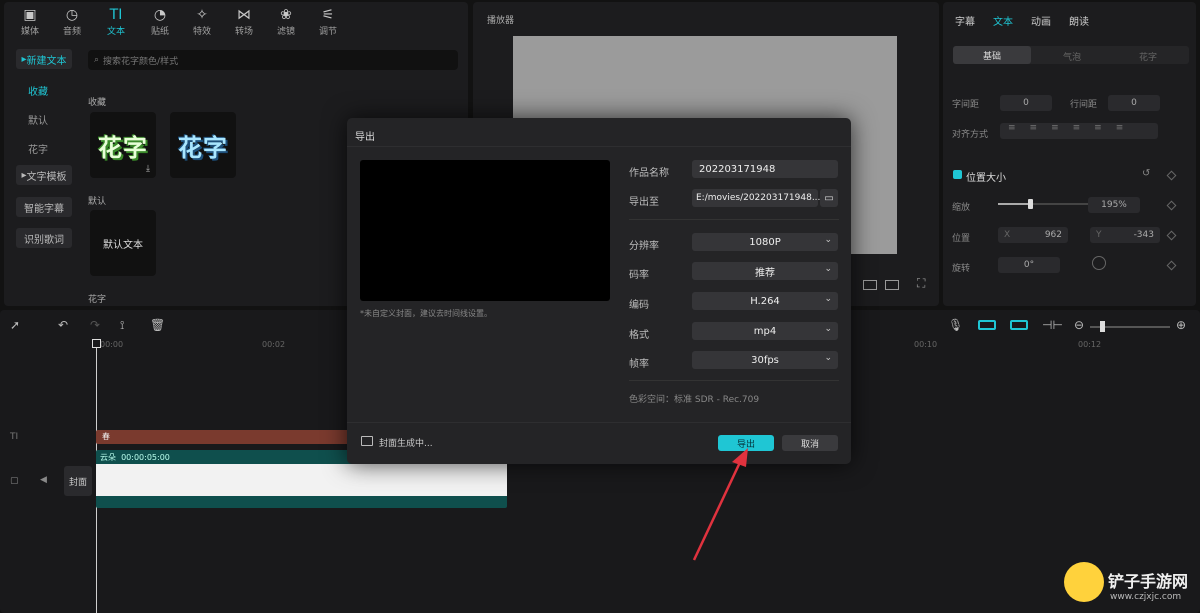 The width and height of the screenshot is (1200, 613). What do you see at coordinates (829, 198) in the screenshot?
I see `folder-icon: ▭` at bounding box center [829, 198].